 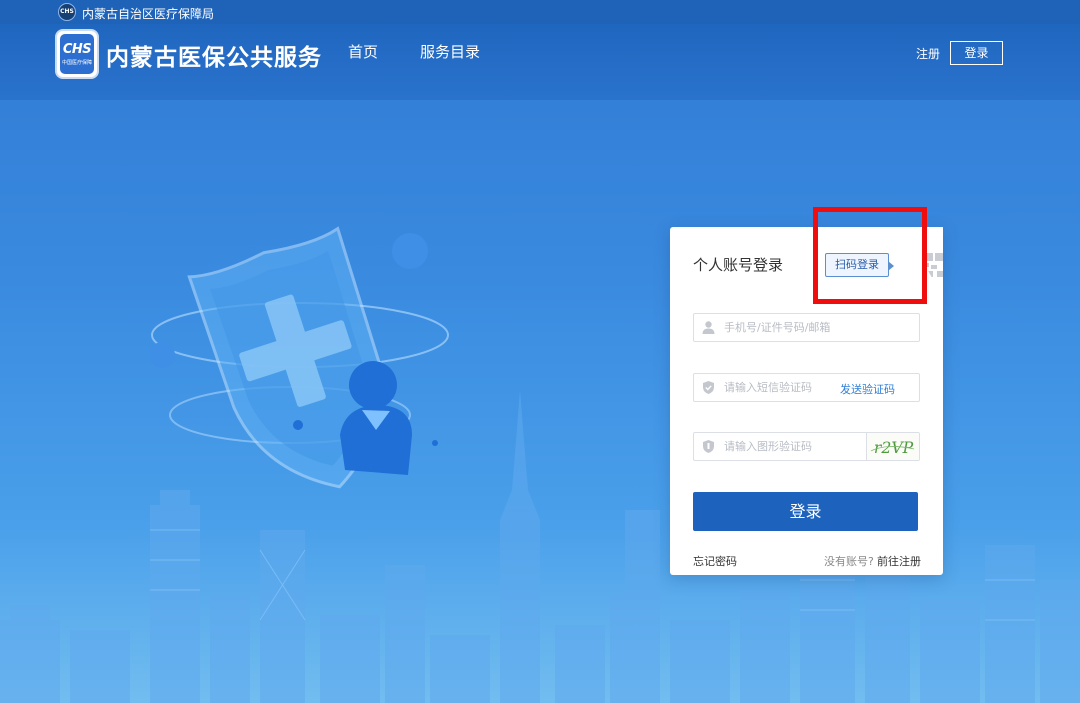 I want to click on send-code-button: 发送验证码, so click(x=867, y=389).